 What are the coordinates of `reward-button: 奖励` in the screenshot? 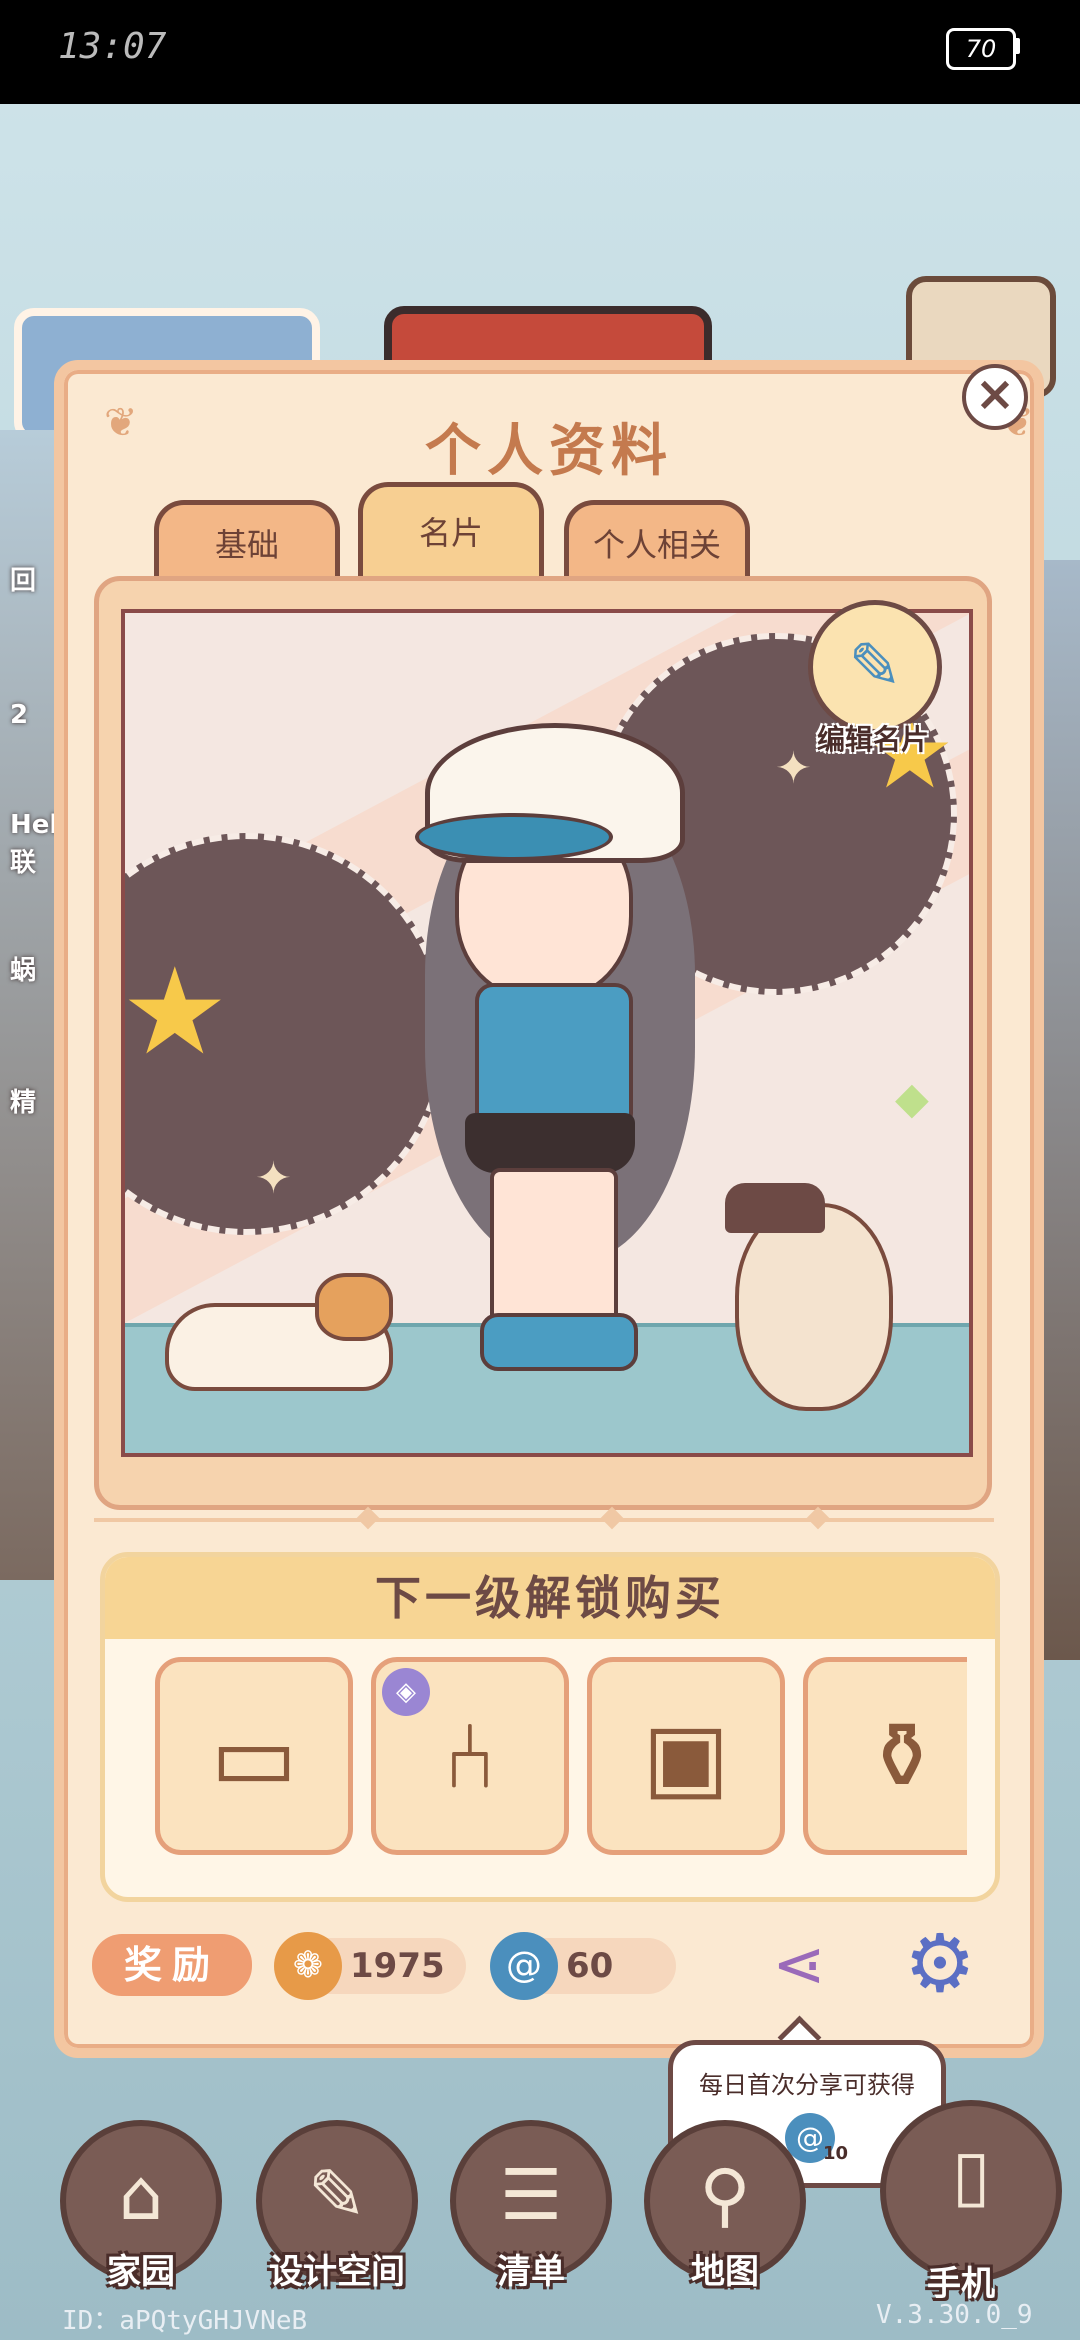 It's located at (172, 1965).